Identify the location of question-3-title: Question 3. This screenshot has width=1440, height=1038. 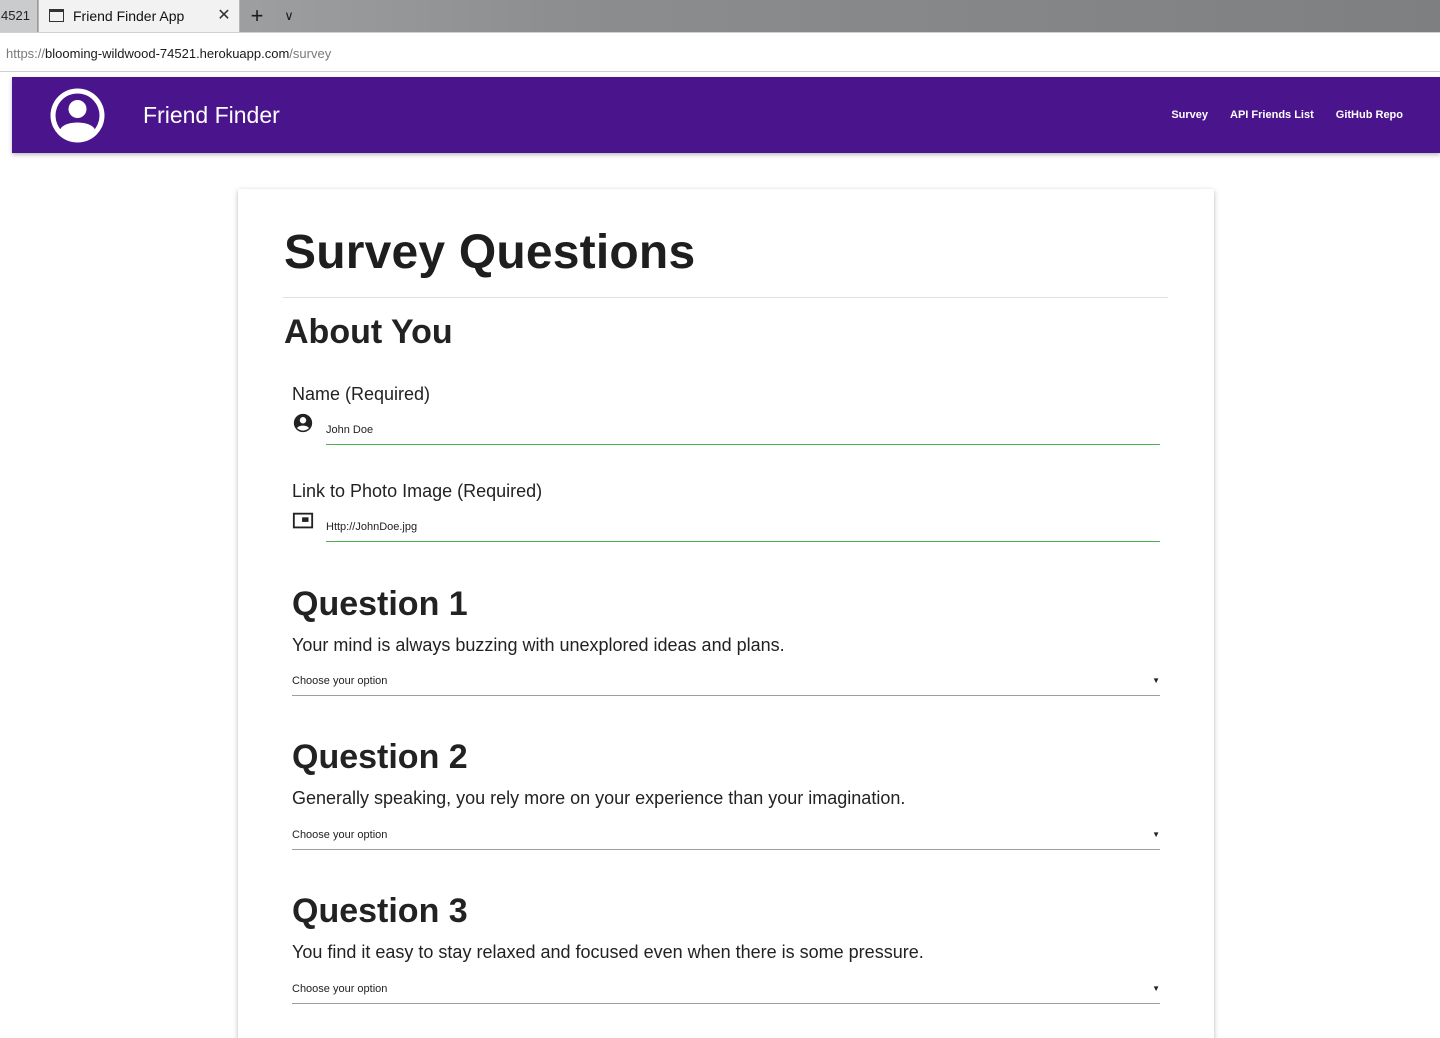
(380, 911).